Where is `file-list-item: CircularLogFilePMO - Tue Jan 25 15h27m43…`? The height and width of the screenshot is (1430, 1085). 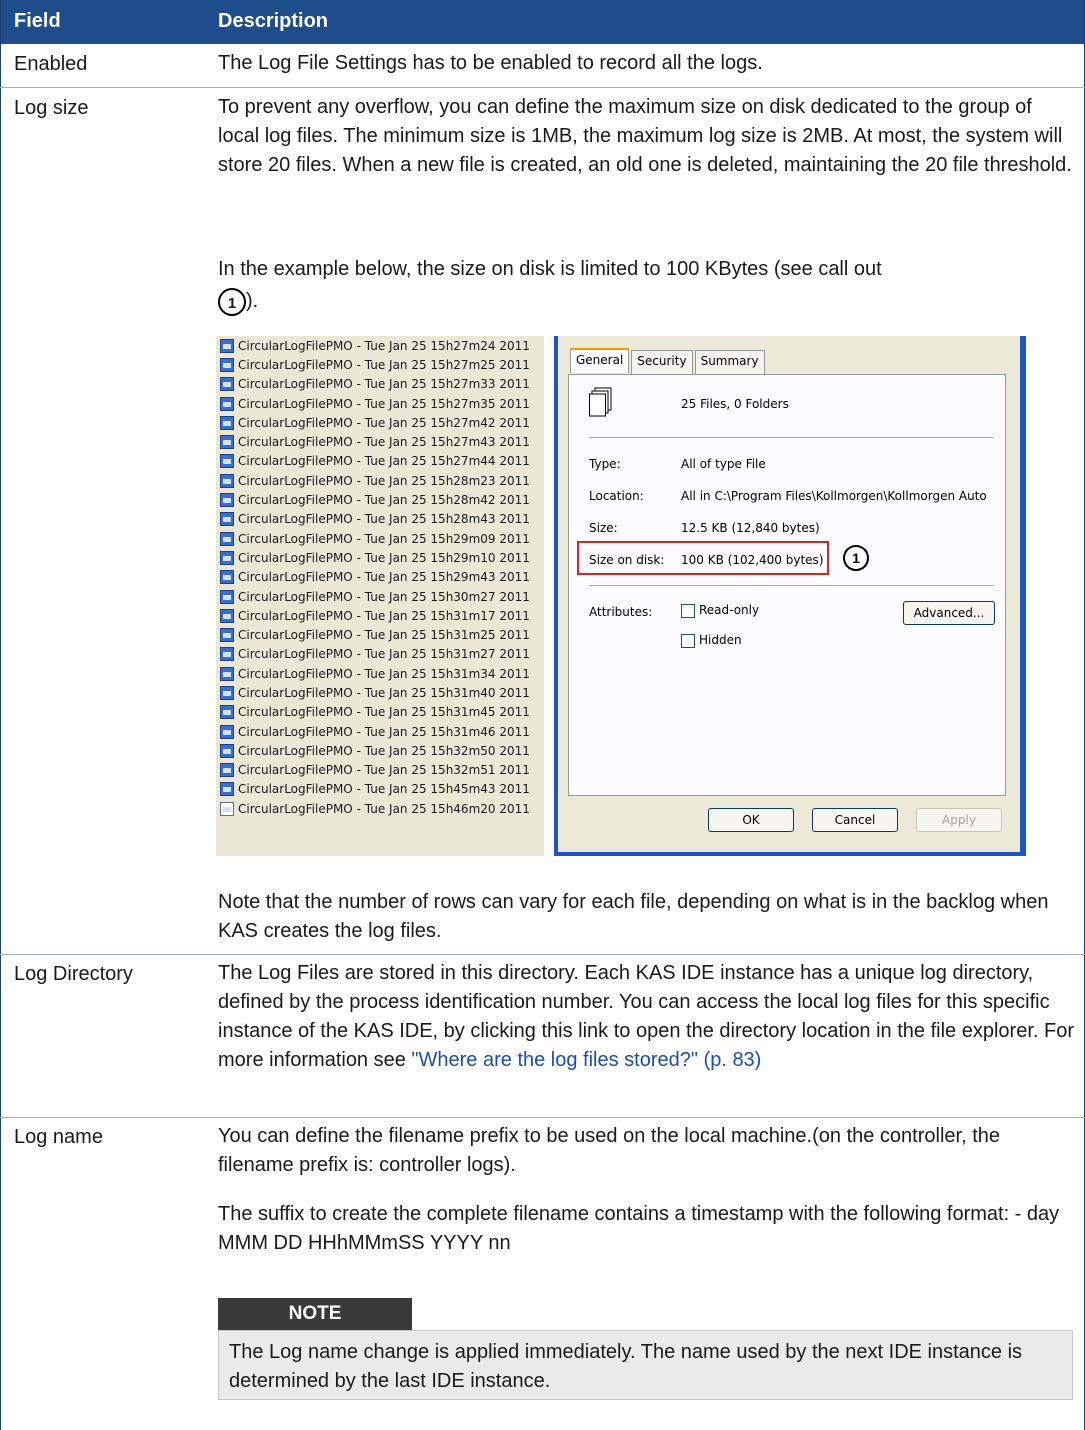
file-list-item: CircularLogFilePMO - Tue Jan 25 15h27m43… is located at coordinates (380, 441).